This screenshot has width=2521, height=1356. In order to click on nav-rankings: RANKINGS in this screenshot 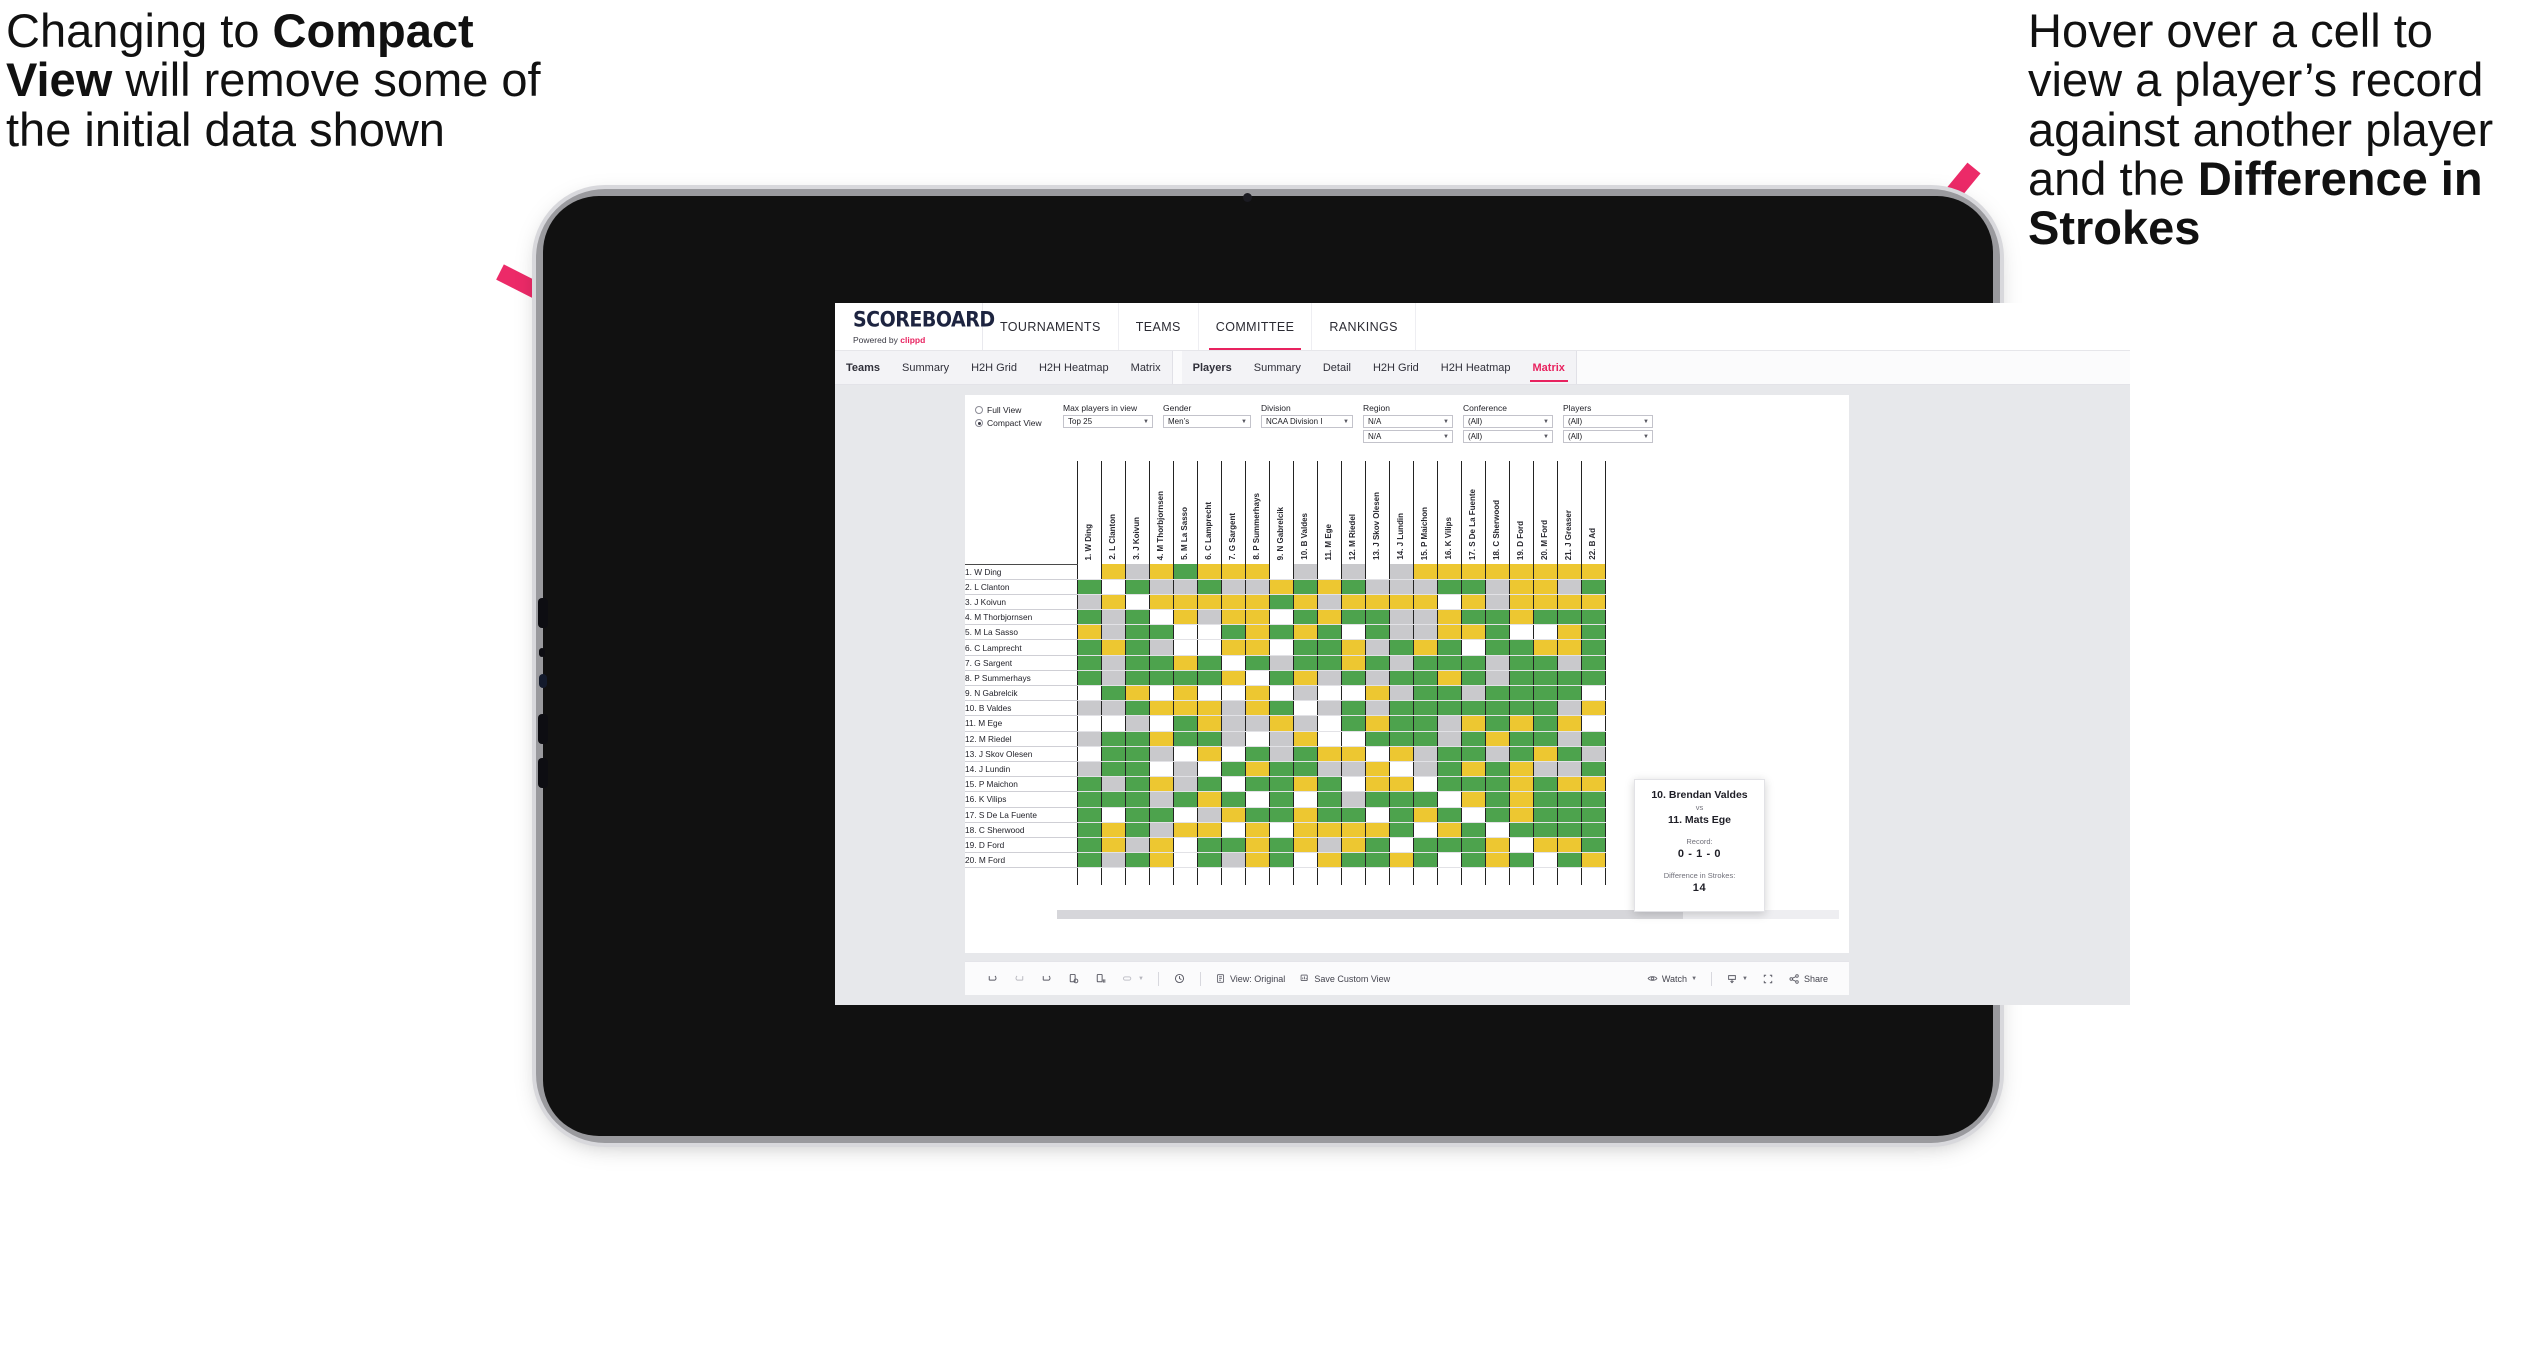, I will do `click(1364, 326)`.